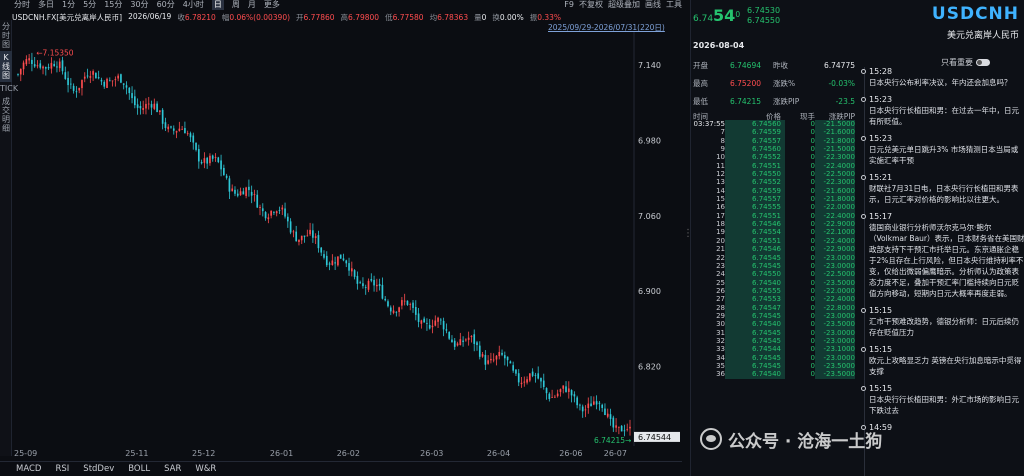 The height and width of the screenshot is (476, 1024). Describe the element at coordinates (624, 5) in the screenshot. I see `overlay-button: 超级叠加` at that location.